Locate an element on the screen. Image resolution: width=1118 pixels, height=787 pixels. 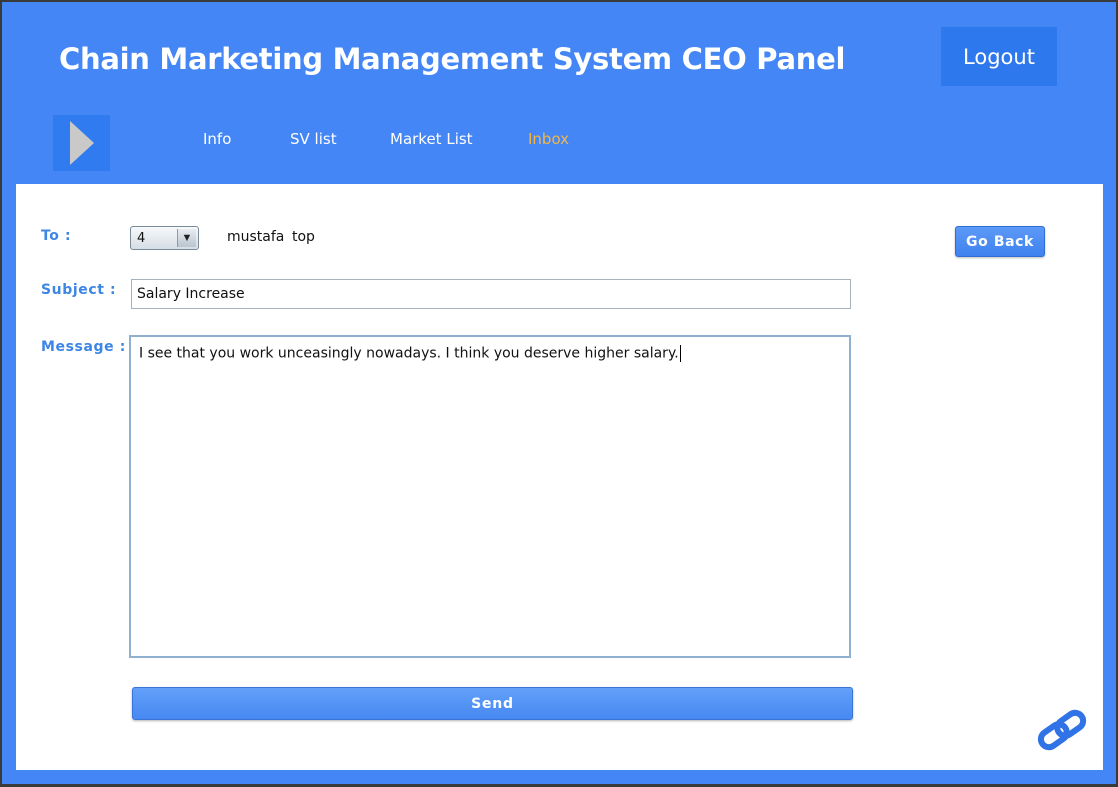
subject-label: Subject : is located at coordinates (79, 290).